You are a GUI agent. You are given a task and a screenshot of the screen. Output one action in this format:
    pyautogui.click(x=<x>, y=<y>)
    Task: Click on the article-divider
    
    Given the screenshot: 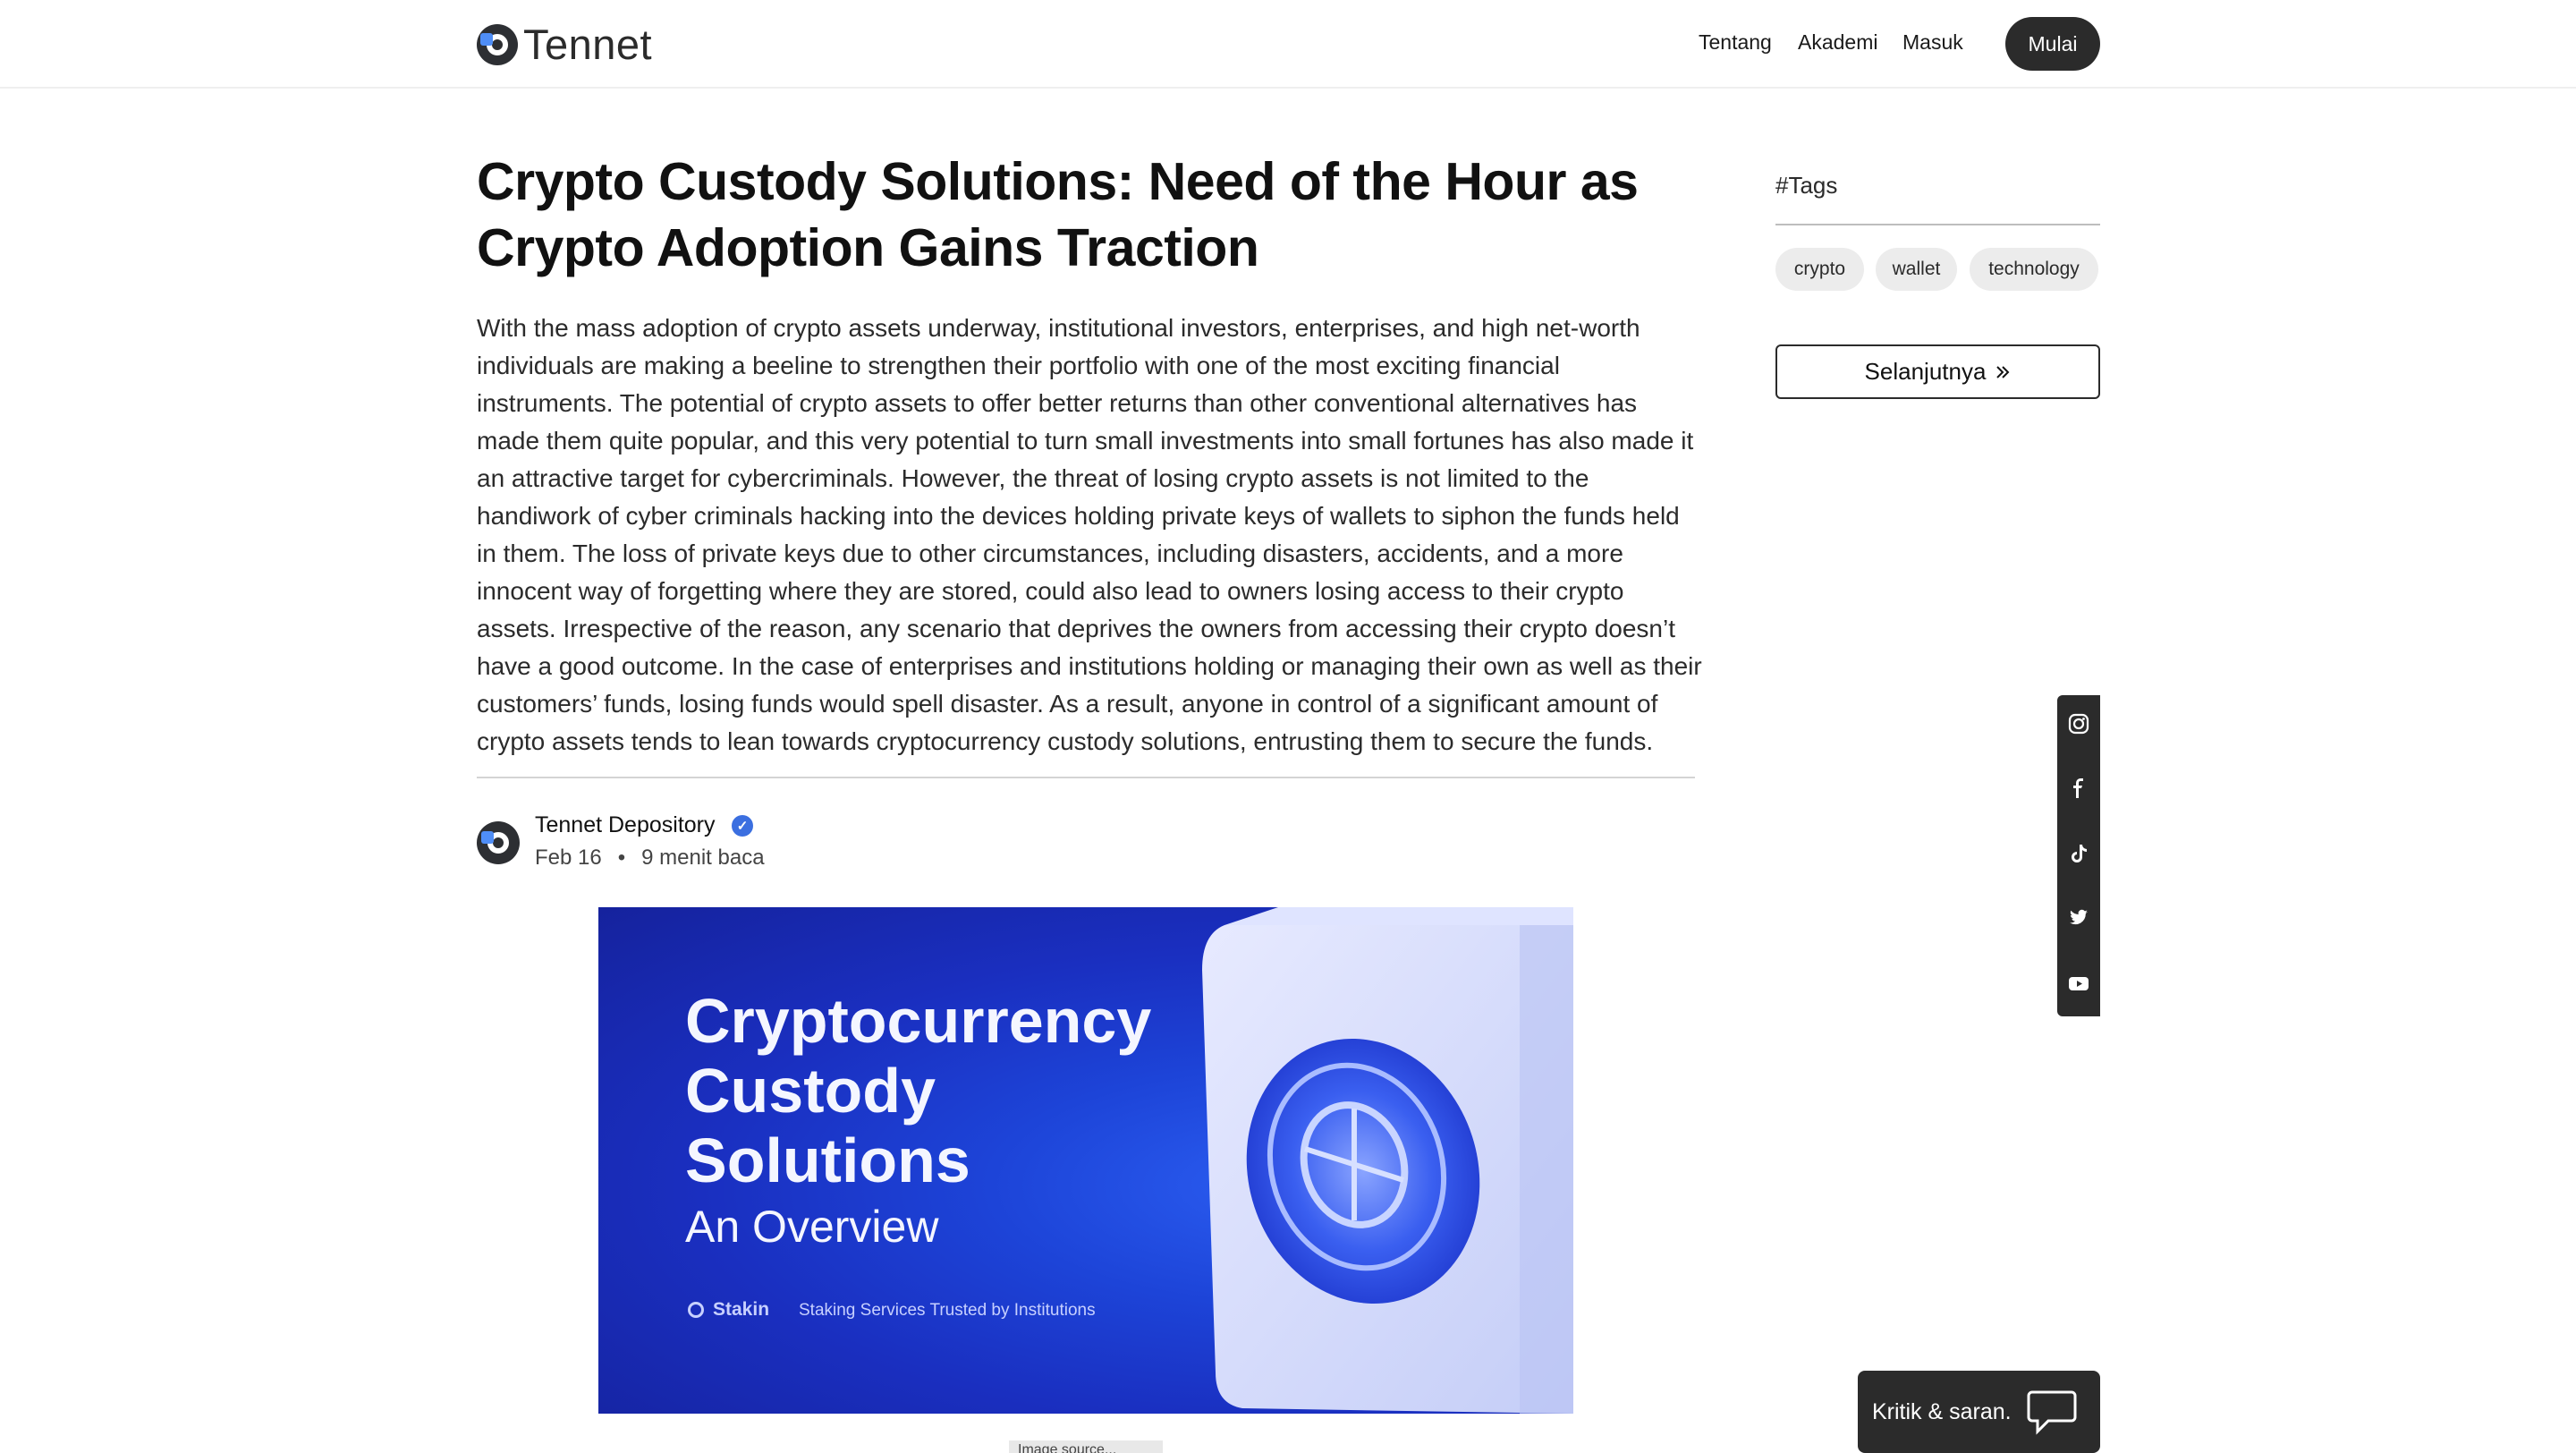 What is the action you would take?
    pyautogui.click(x=1086, y=777)
    